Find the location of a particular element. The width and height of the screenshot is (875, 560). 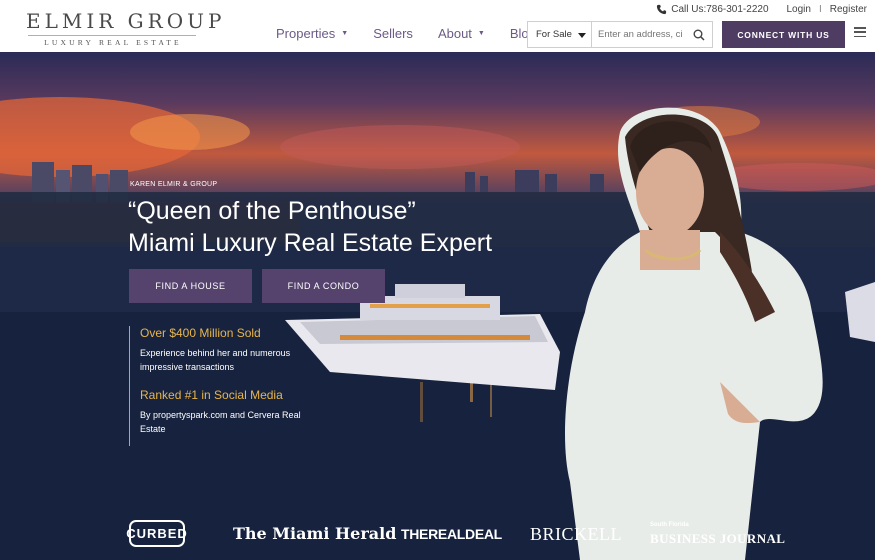

nav-properties: Properties ▼ is located at coordinates (316, 33).